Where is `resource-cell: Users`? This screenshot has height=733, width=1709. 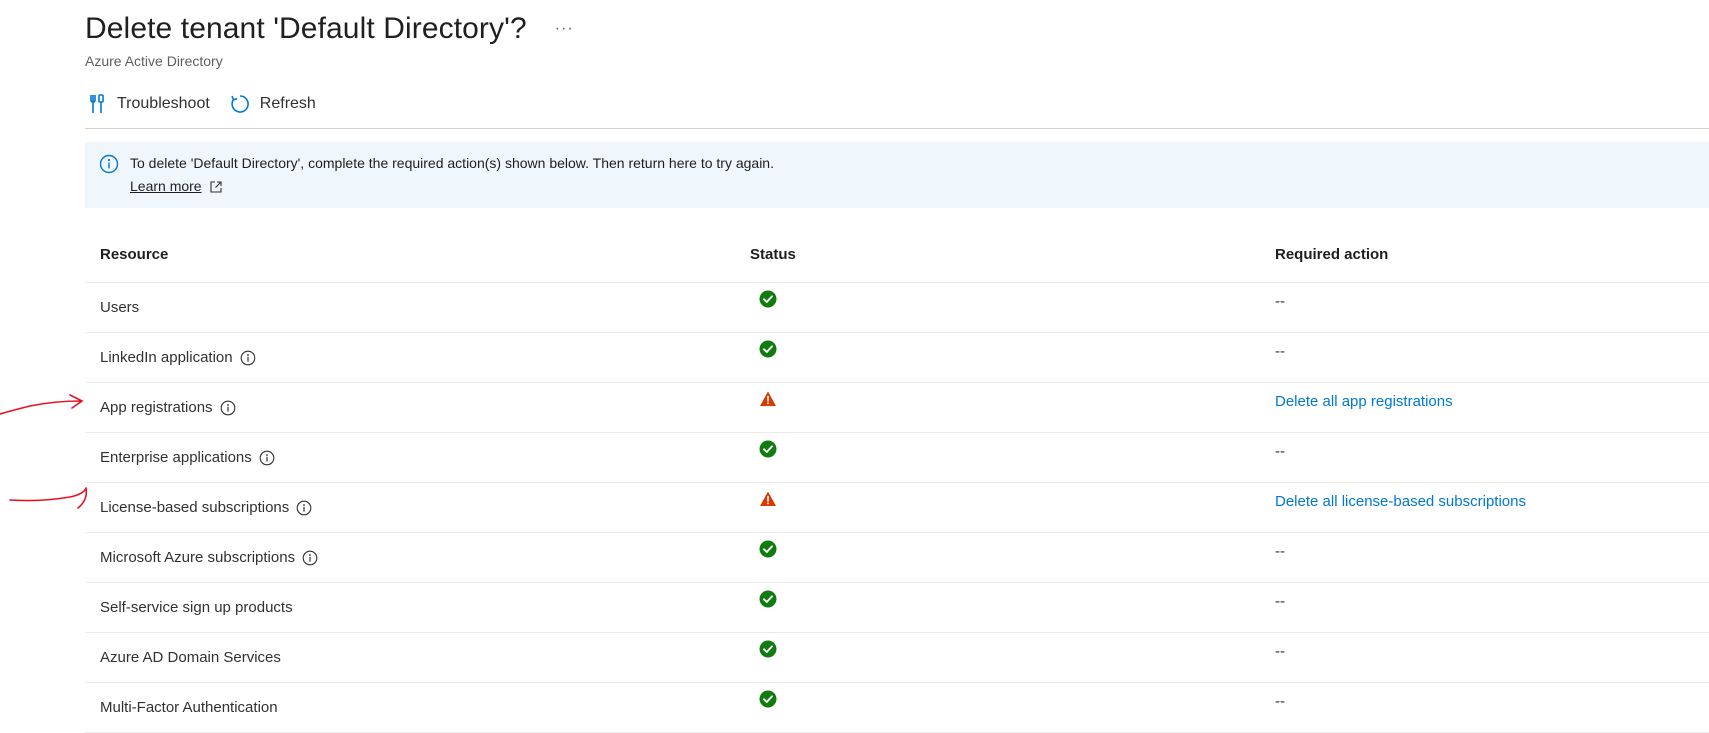
resource-cell: Users is located at coordinates (119, 307).